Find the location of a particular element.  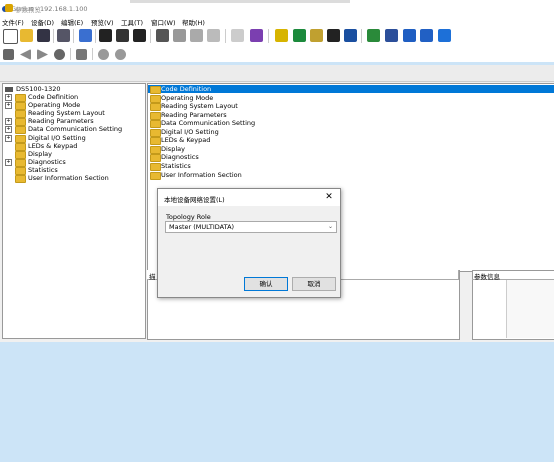

properties-icon is located at coordinates (85, 35).